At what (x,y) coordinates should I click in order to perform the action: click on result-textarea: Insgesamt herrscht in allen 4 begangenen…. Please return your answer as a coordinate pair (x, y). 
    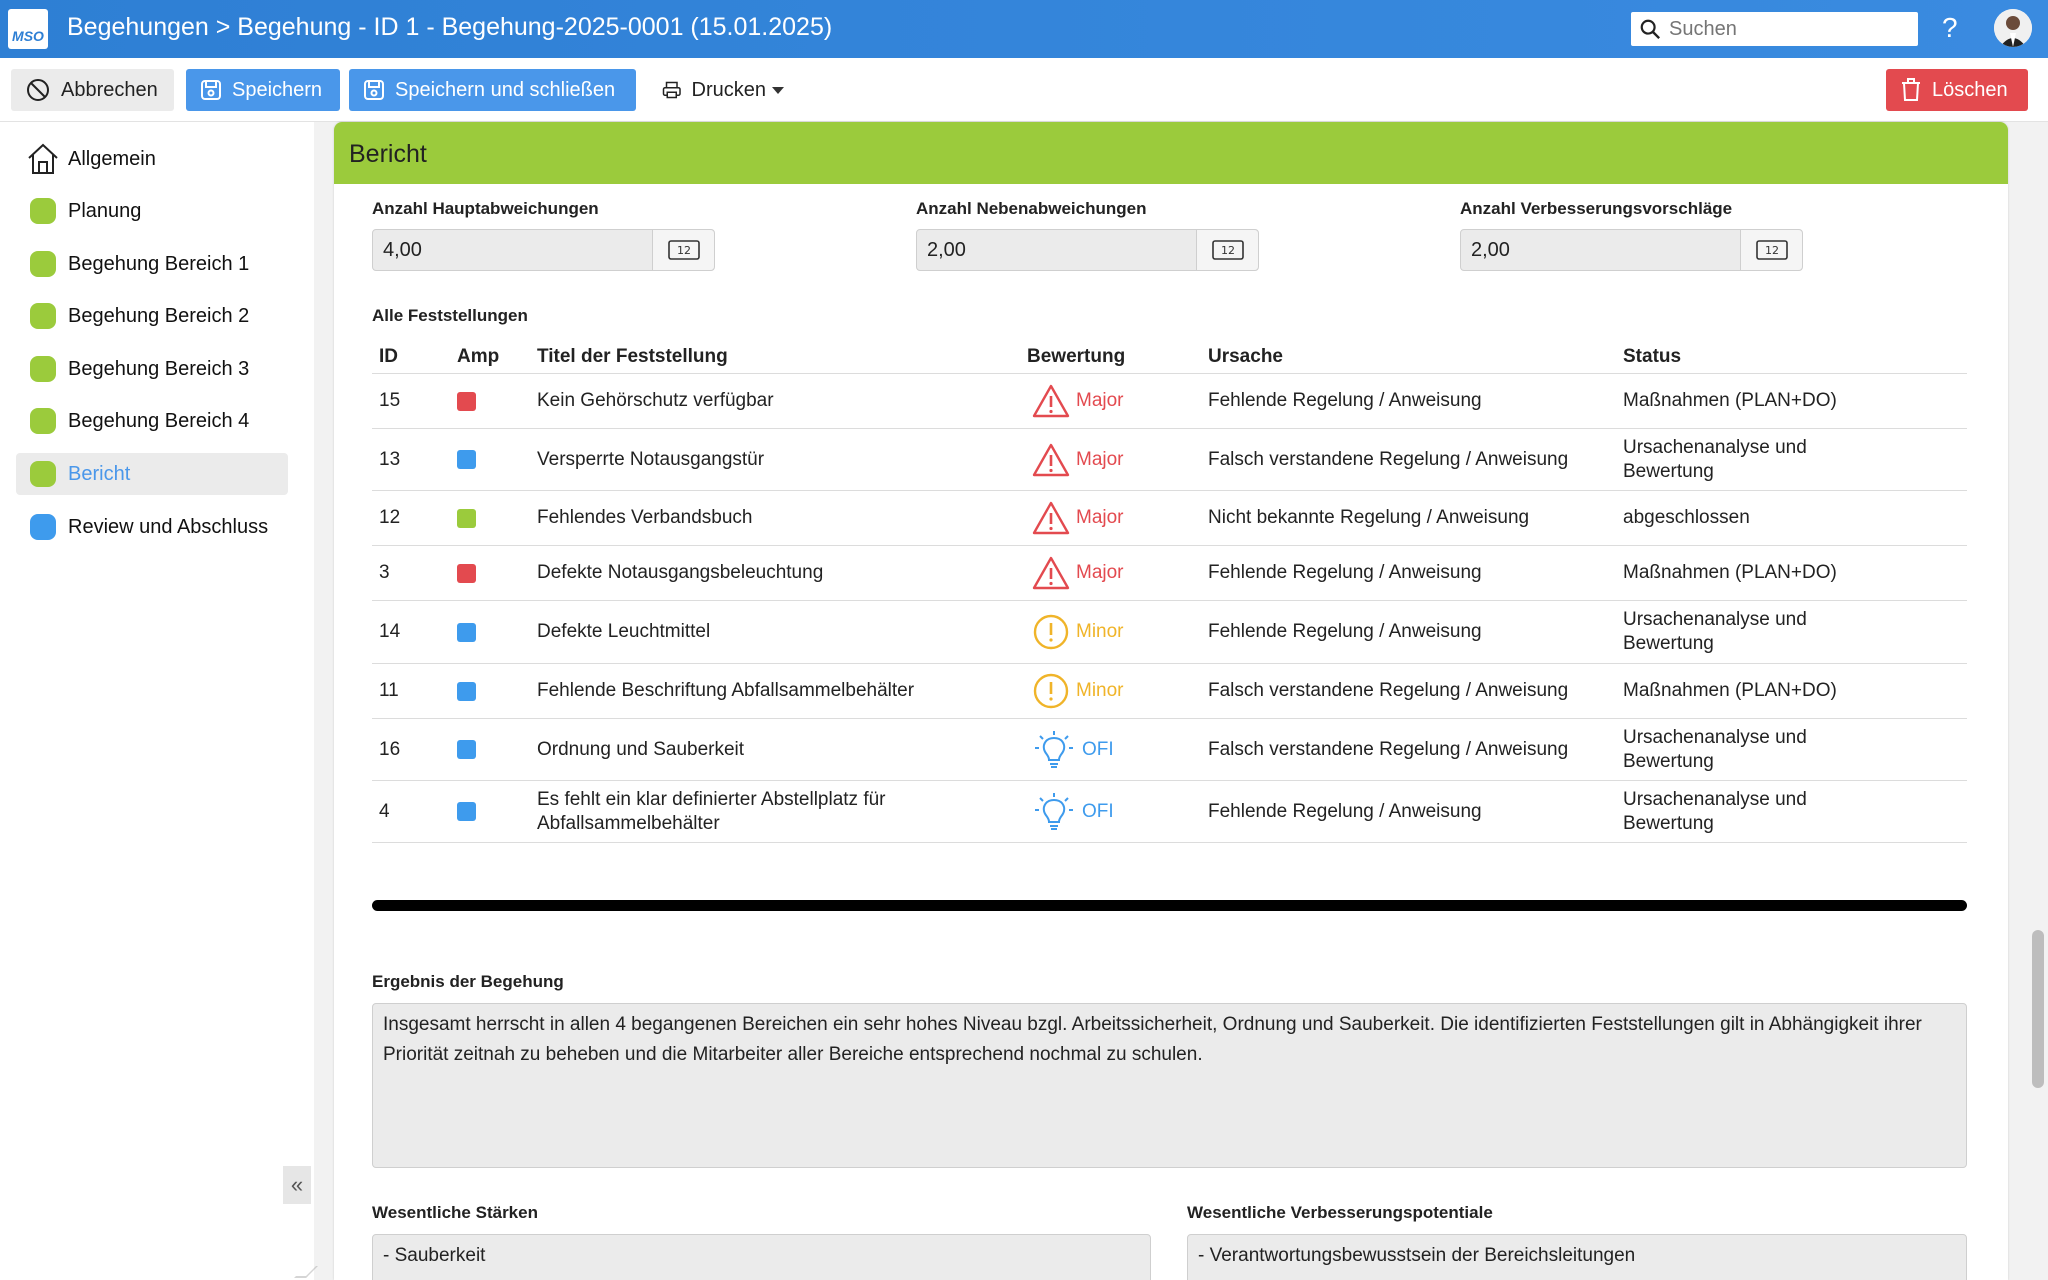
    Looking at the image, I should click on (1169, 1085).